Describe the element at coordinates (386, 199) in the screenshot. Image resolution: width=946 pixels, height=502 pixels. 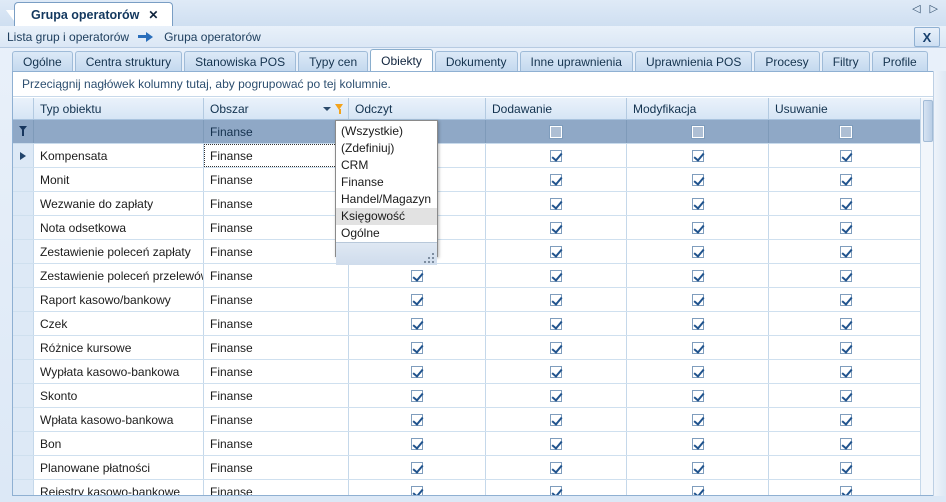
I see `dropdown-item-handel-magazyn: Handel/Magazyn` at that location.